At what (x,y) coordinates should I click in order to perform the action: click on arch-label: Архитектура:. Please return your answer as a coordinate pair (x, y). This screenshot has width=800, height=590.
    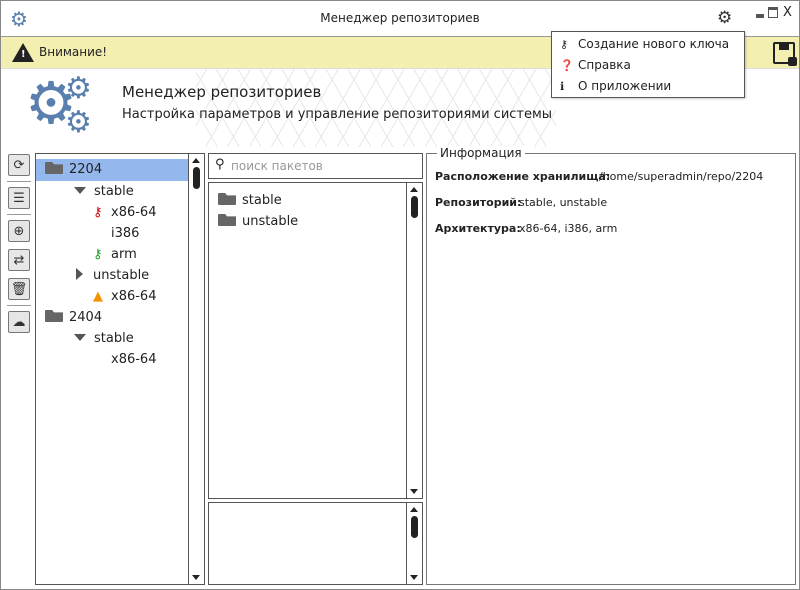
    Looking at the image, I should click on (478, 228).